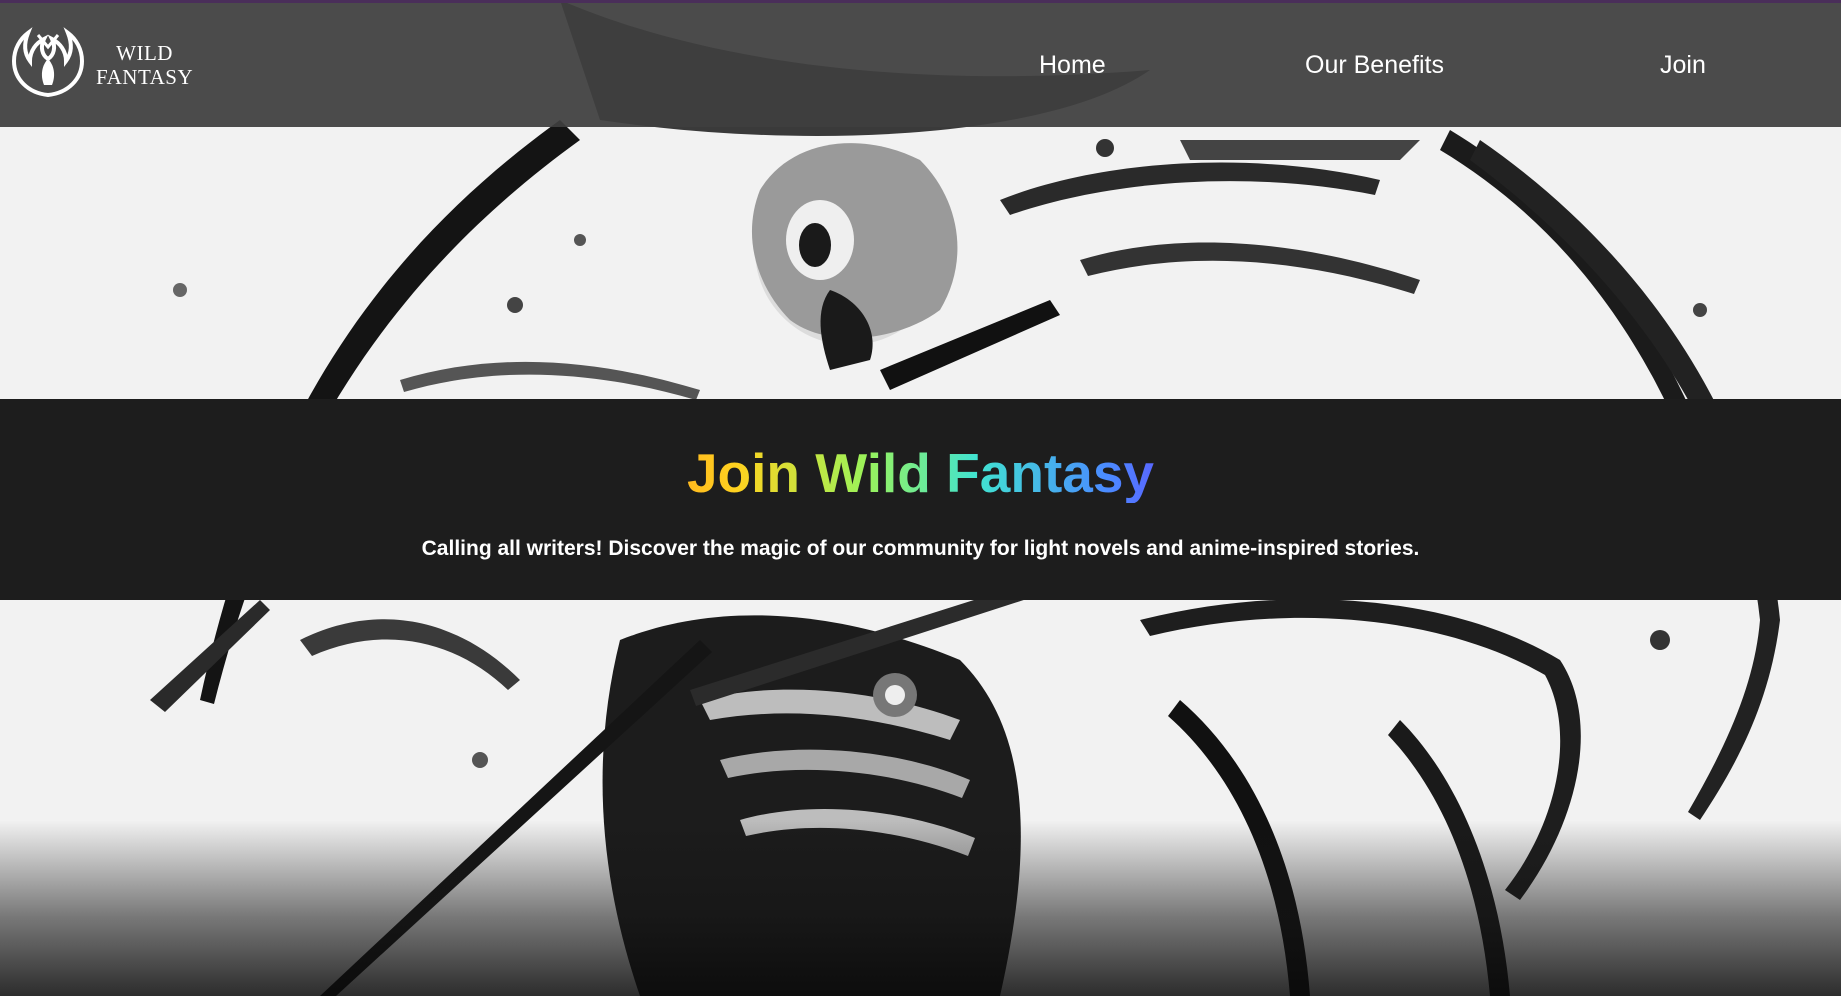  What do you see at coordinates (1072, 65) in the screenshot?
I see `nav-link-home: Home` at bounding box center [1072, 65].